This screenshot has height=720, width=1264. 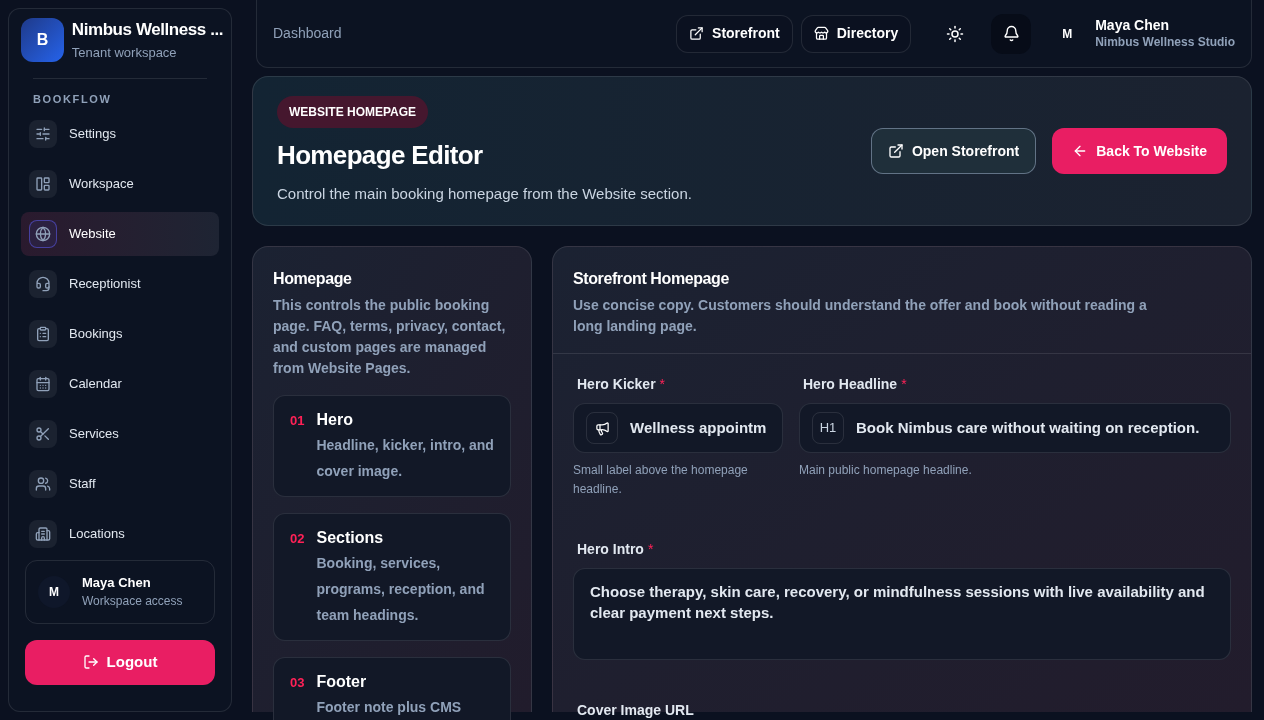 I want to click on nav-item: Locations, so click(x=120, y=533).